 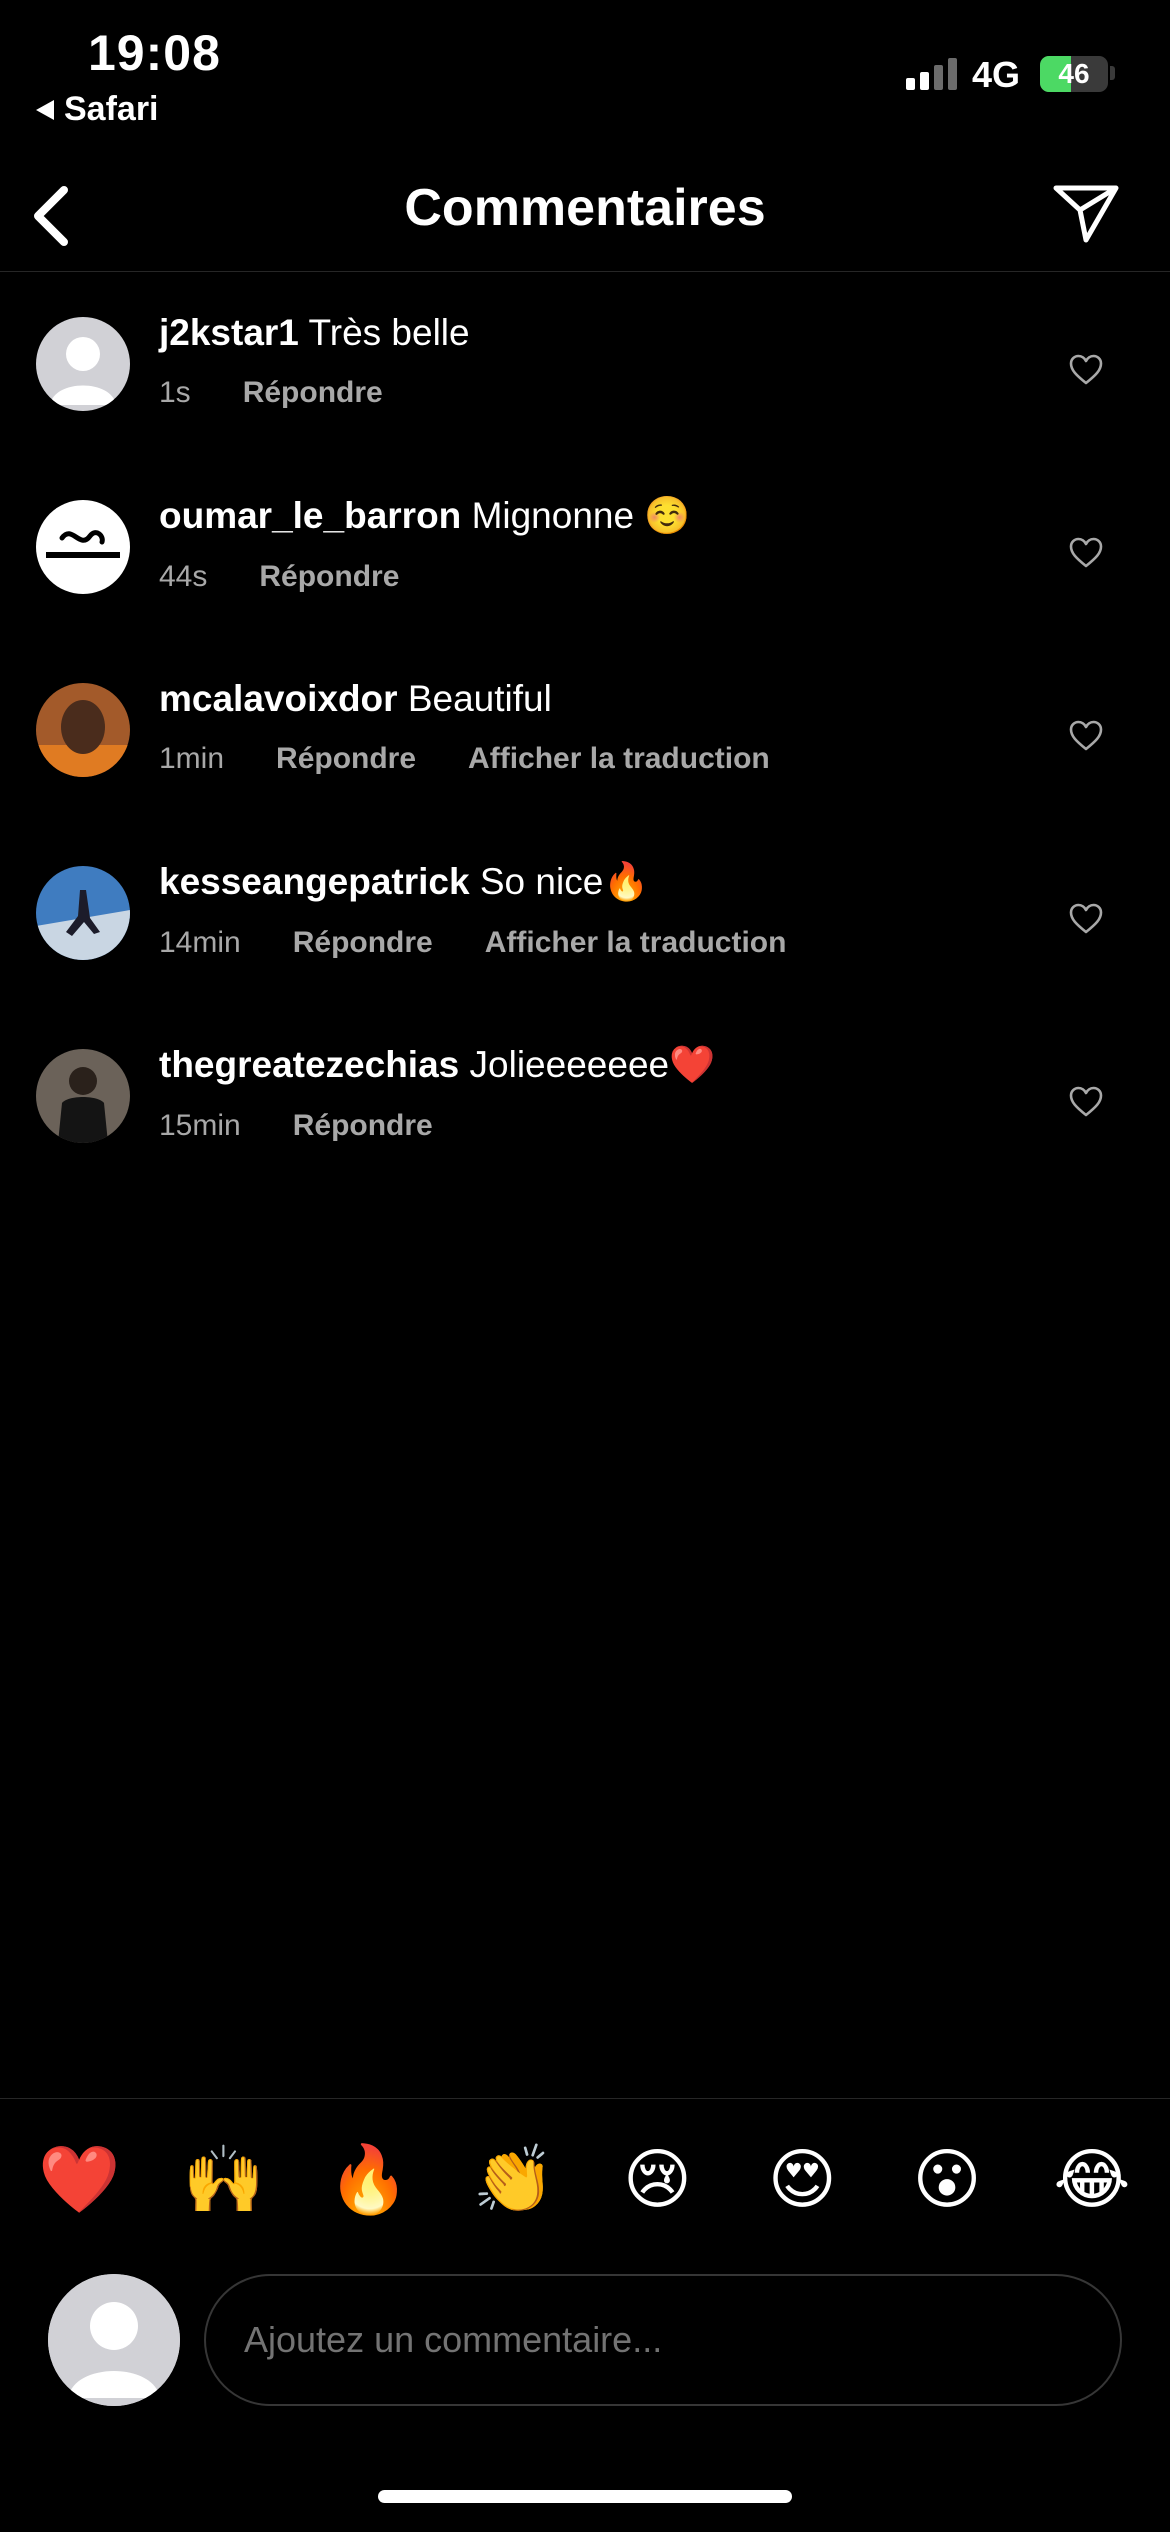 What do you see at coordinates (192, 758) in the screenshot?
I see `comment-time: 1min` at bounding box center [192, 758].